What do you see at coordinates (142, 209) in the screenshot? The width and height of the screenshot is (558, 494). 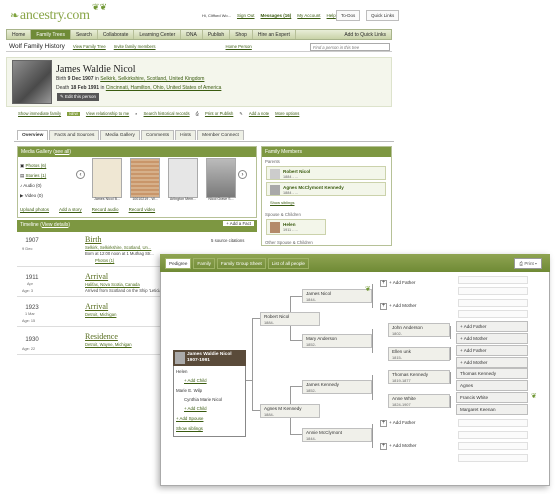 I see `record-video-link: Record video` at bounding box center [142, 209].